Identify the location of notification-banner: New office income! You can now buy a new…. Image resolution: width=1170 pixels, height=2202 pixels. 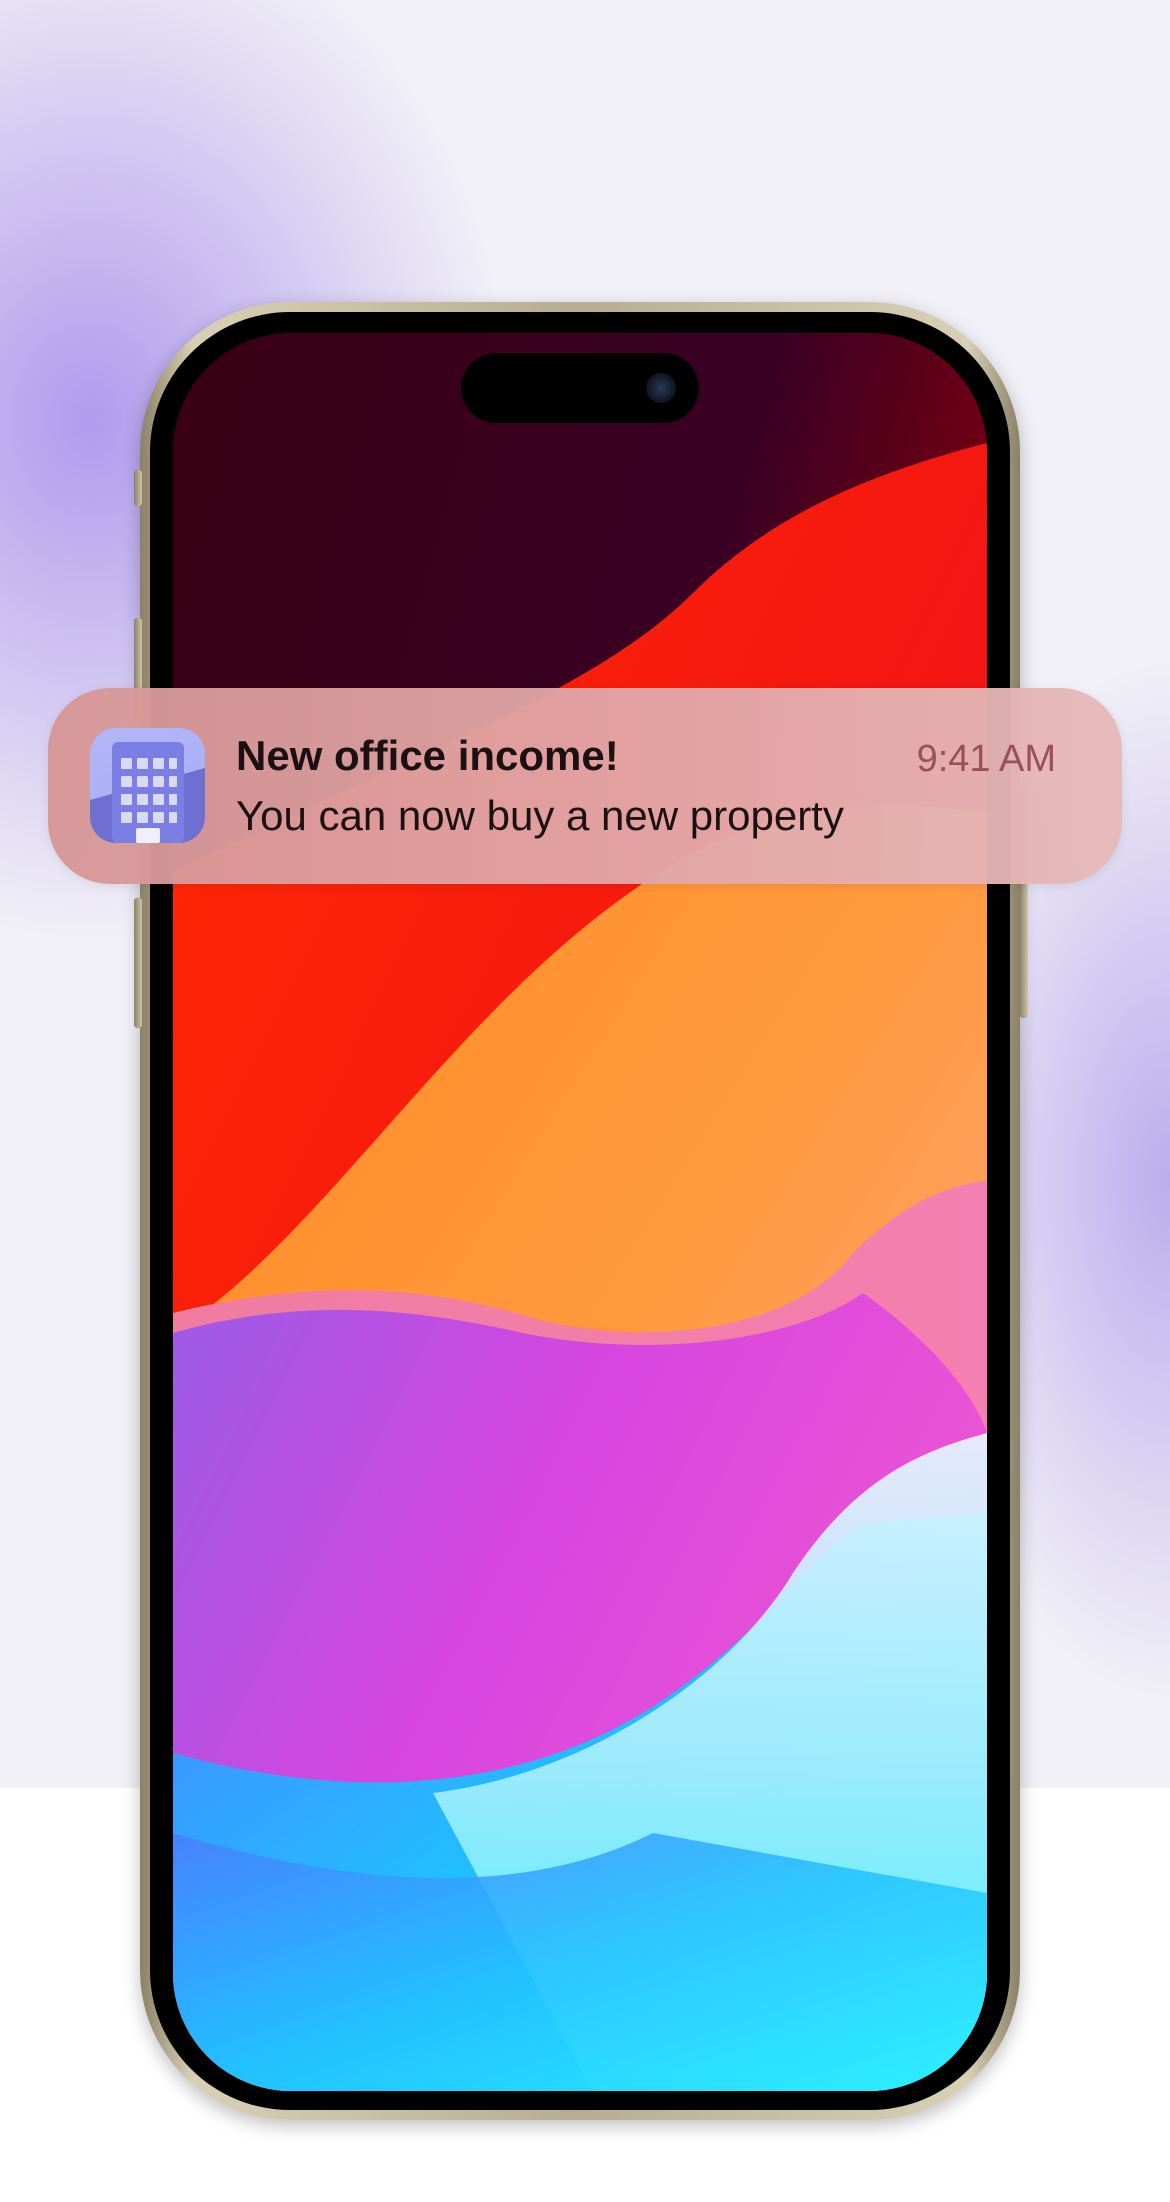
(585, 786).